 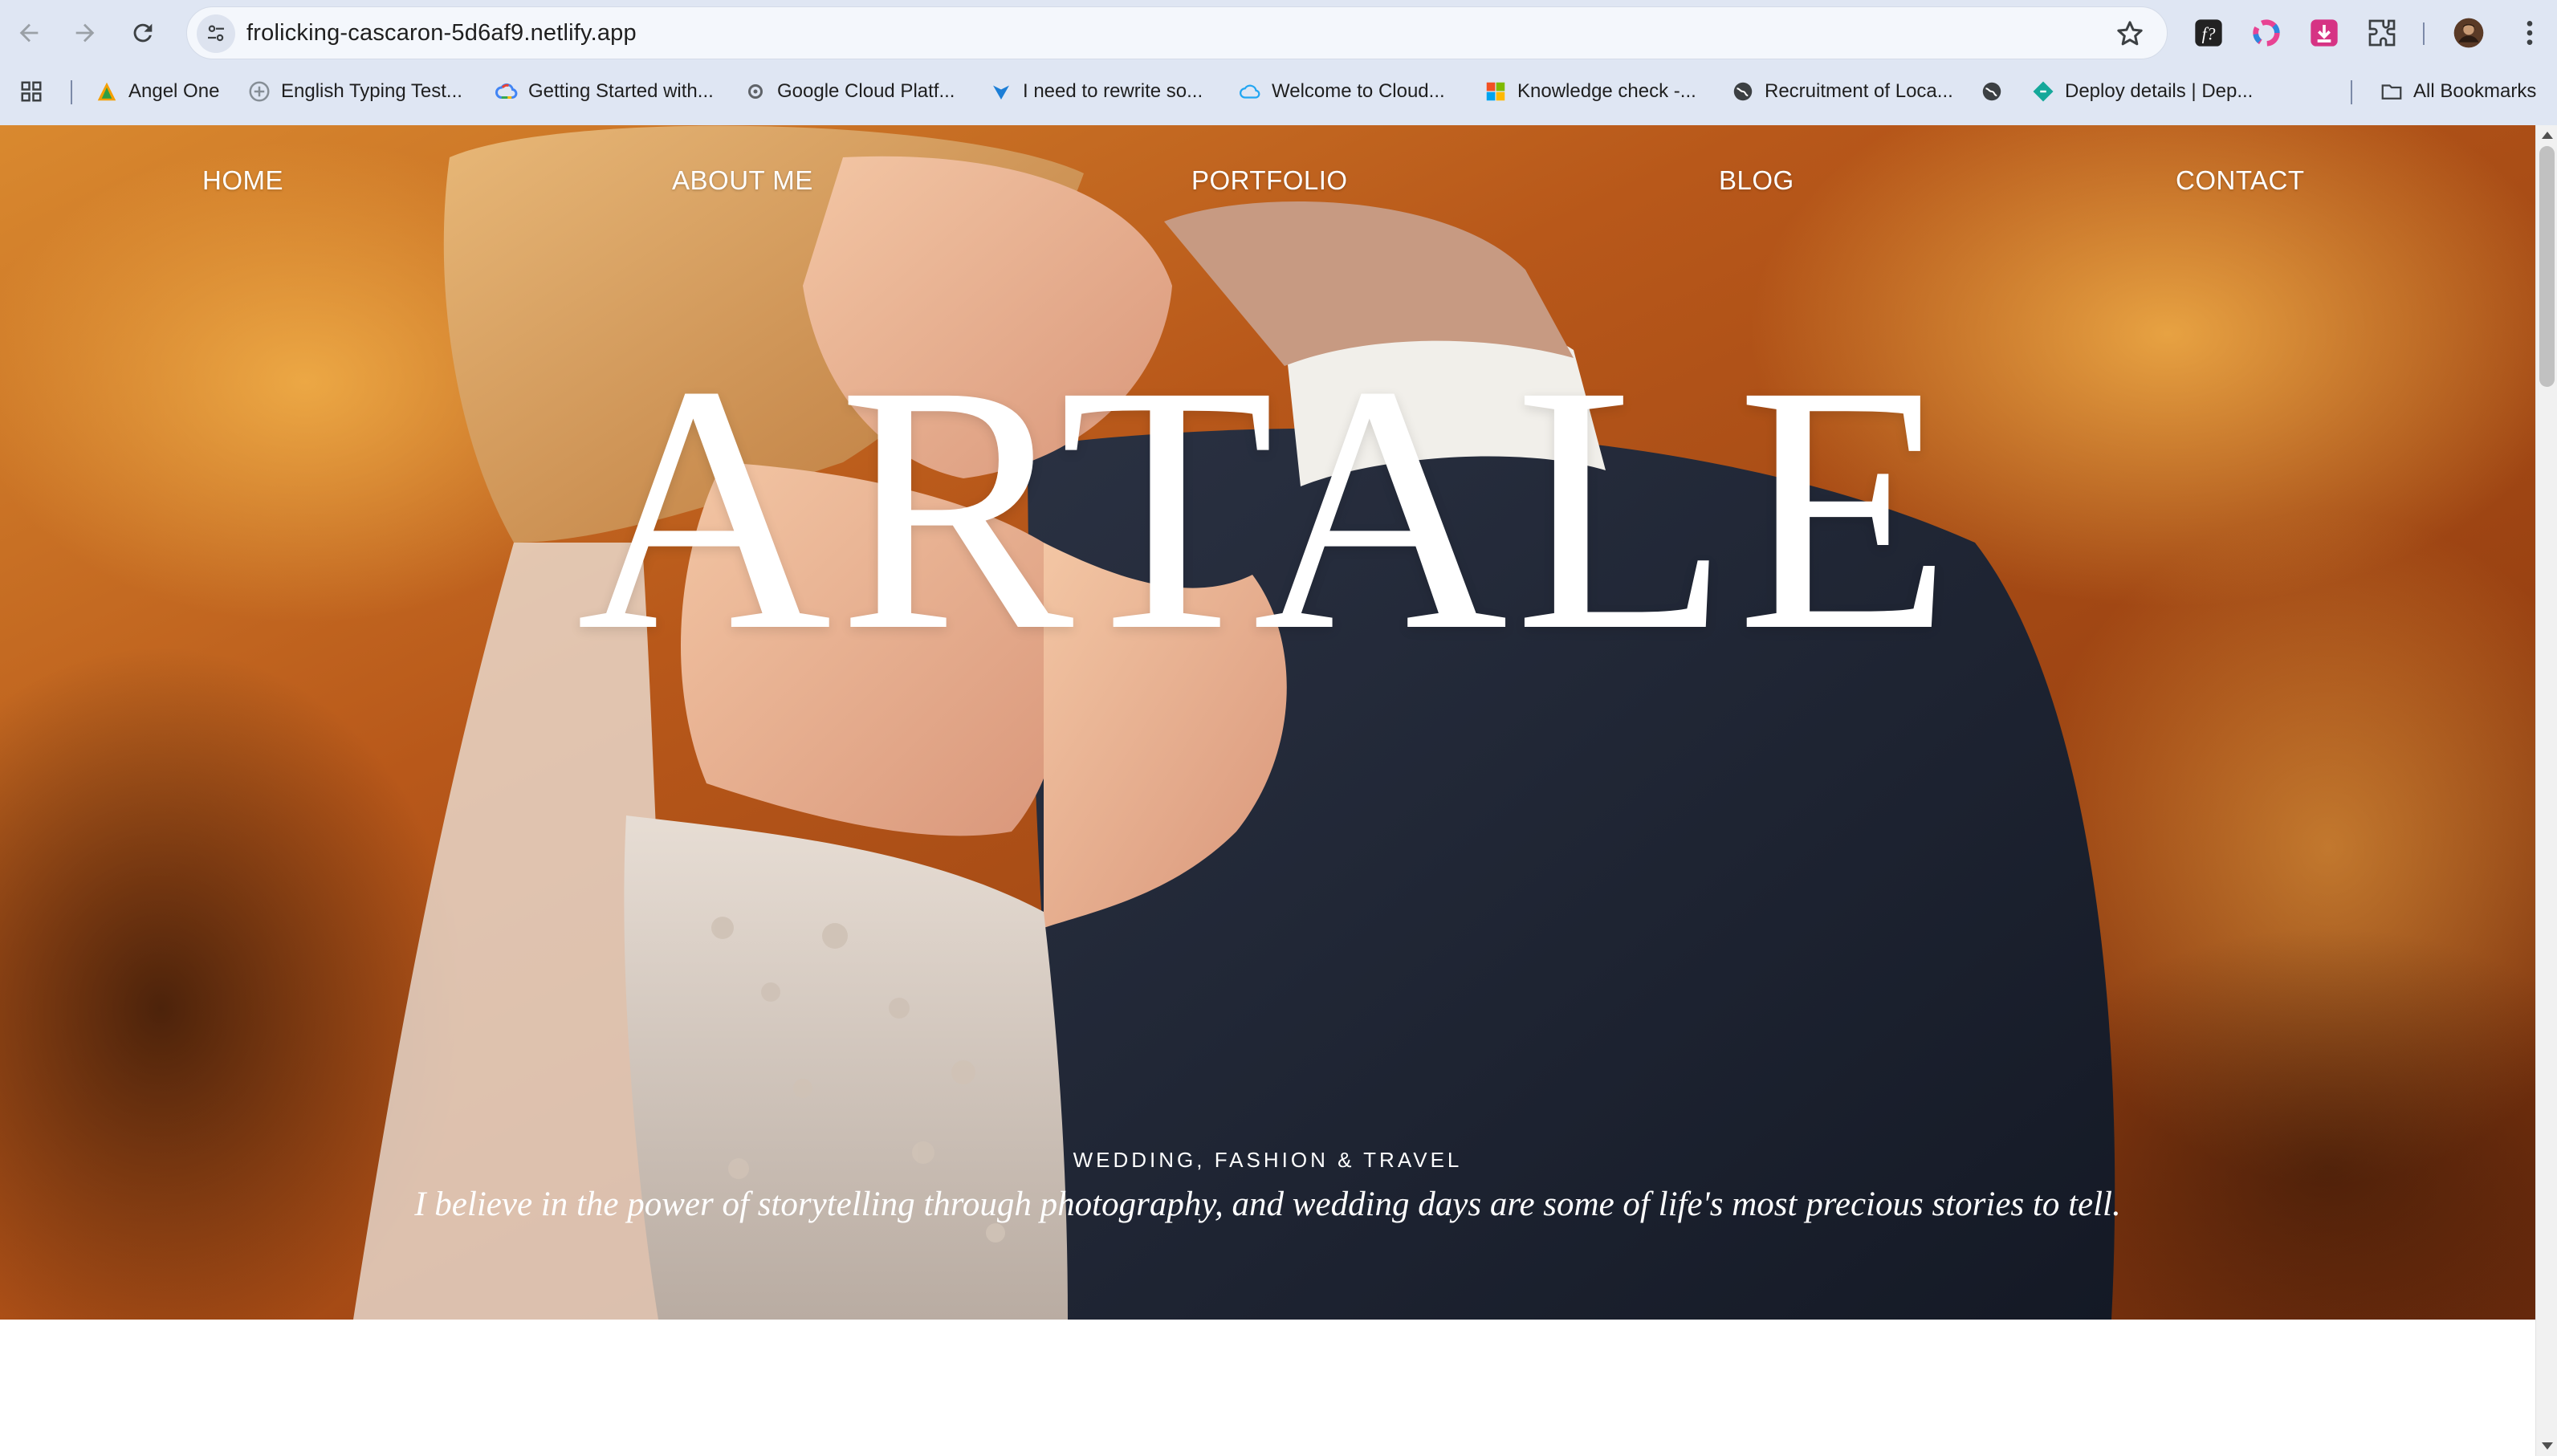 I want to click on bookmark-label: Angel One, so click(x=174, y=91).